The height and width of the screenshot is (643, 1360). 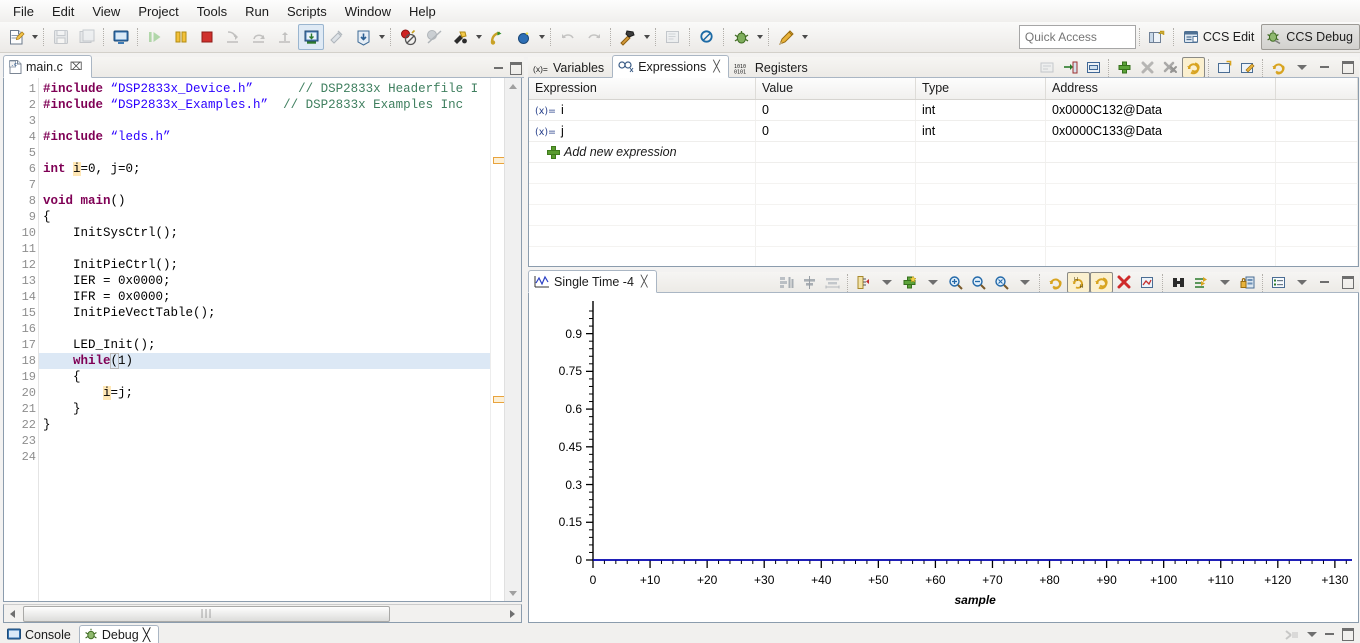 What do you see at coordinates (541, 37) in the screenshot?
I see `run-dropdown-arrow` at bounding box center [541, 37].